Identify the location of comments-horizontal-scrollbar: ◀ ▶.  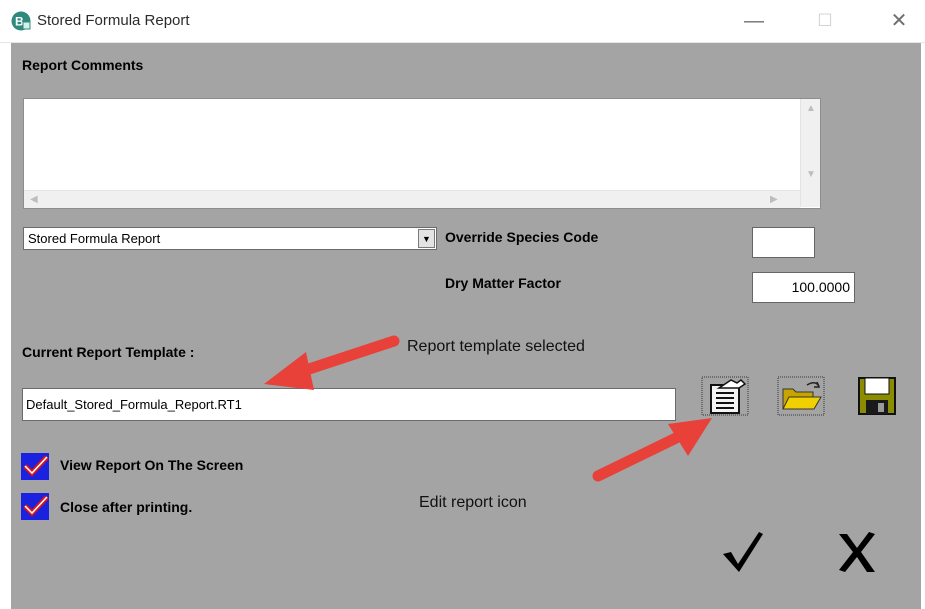
(412, 199).